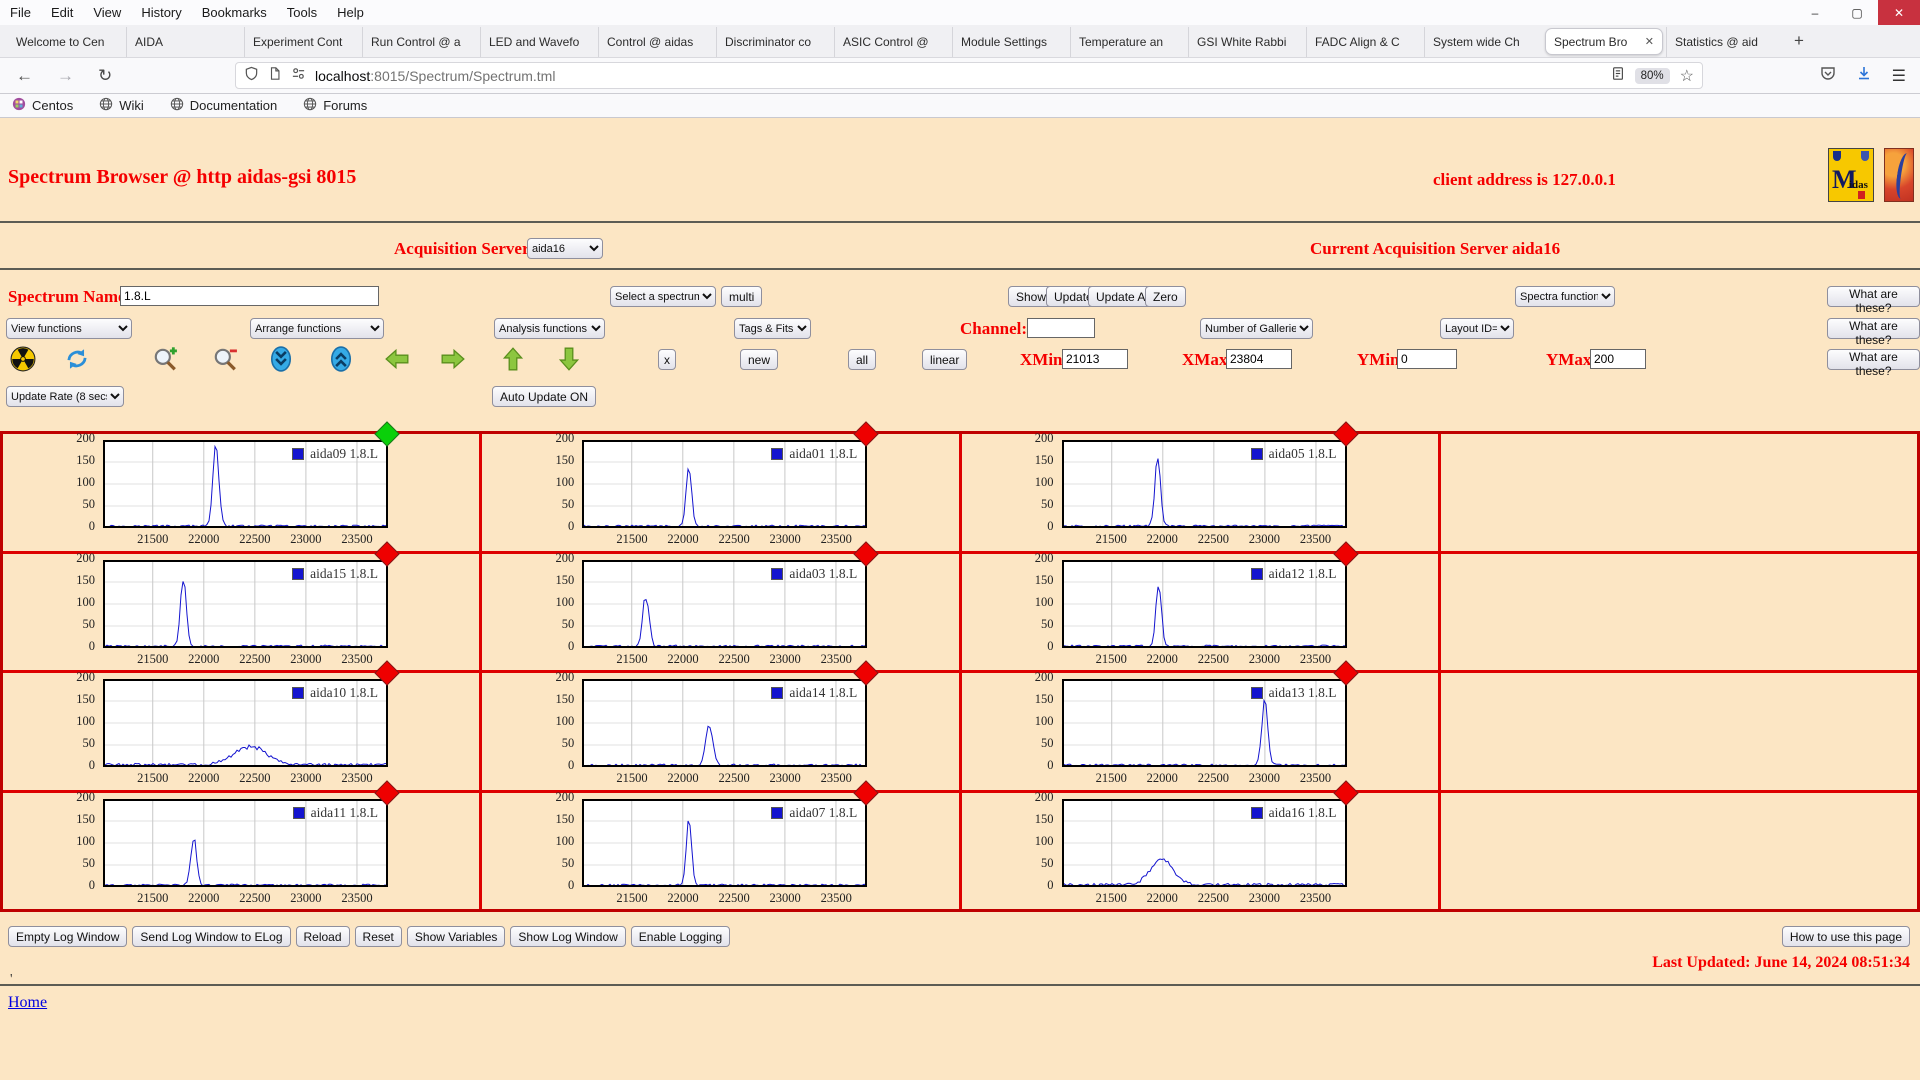 The width and height of the screenshot is (1920, 1080). Describe the element at coordinates (303, 42) in the screenshot. I see `tab-experiment-cont: Experiment Cont` at that location.